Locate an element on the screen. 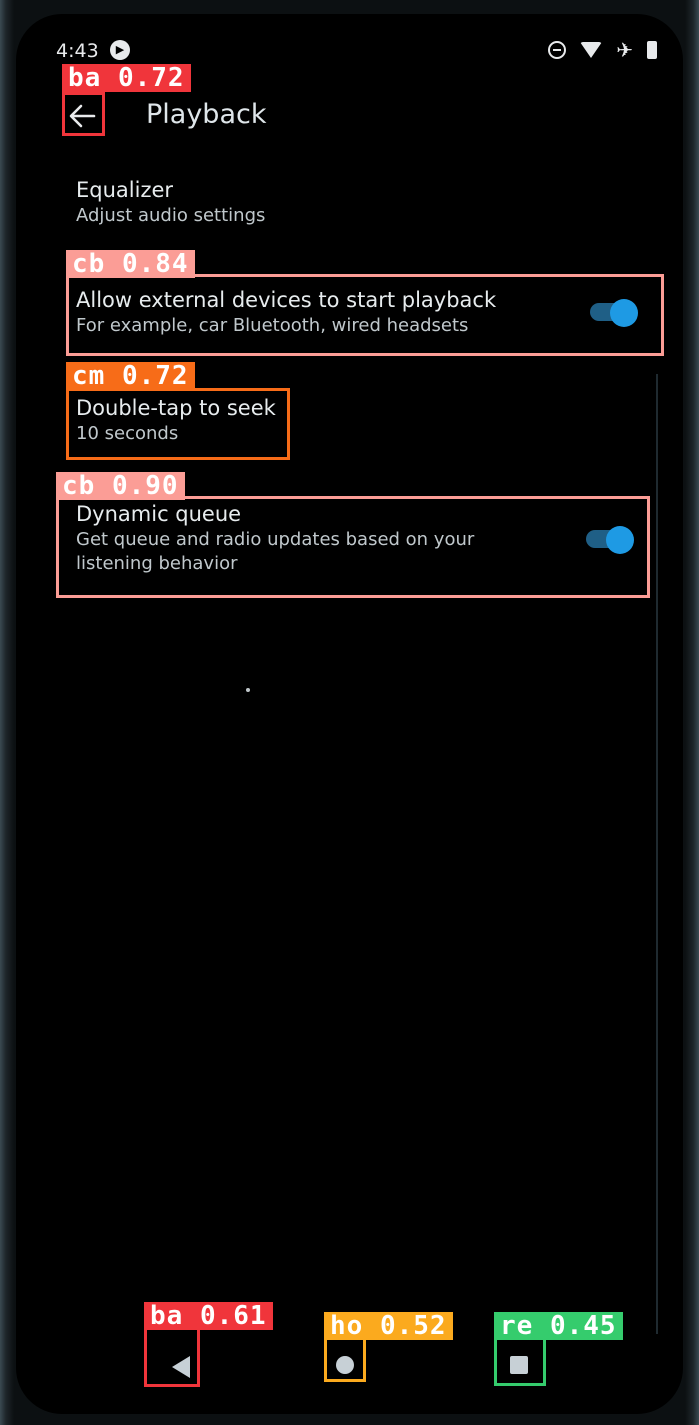 This screenshot has height=1425, width=699. detection-box-nav-recents is located at coordinates (520, 1361).